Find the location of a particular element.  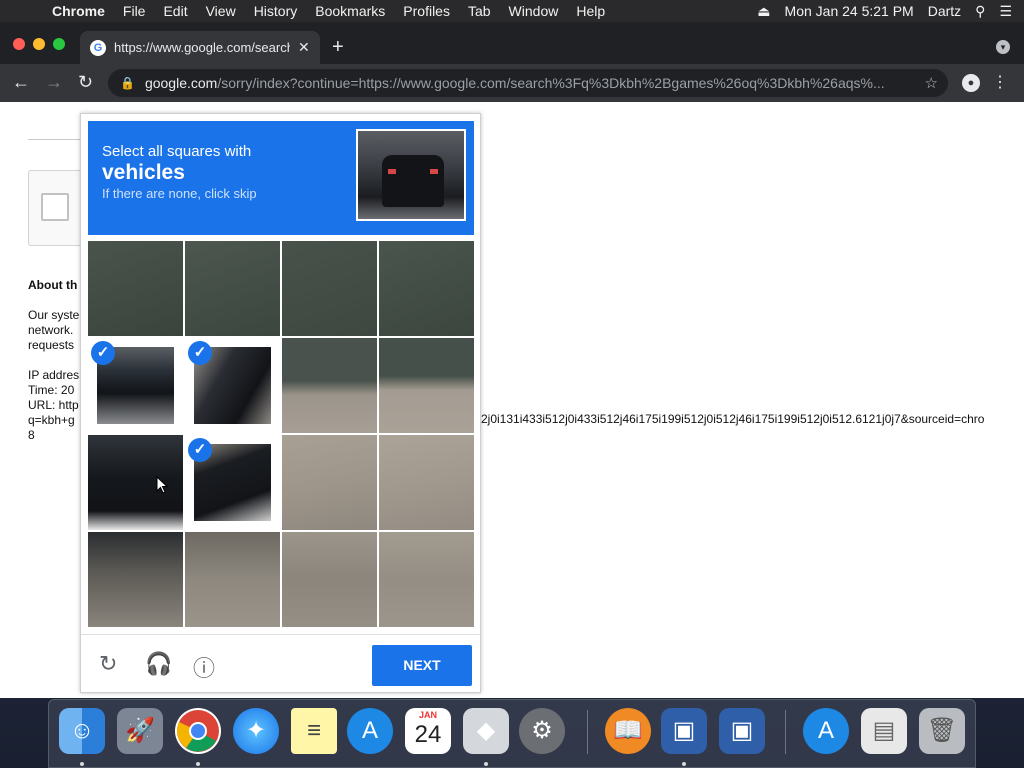

close-tab-icon: ✕ is located at coordinates (304, 47).